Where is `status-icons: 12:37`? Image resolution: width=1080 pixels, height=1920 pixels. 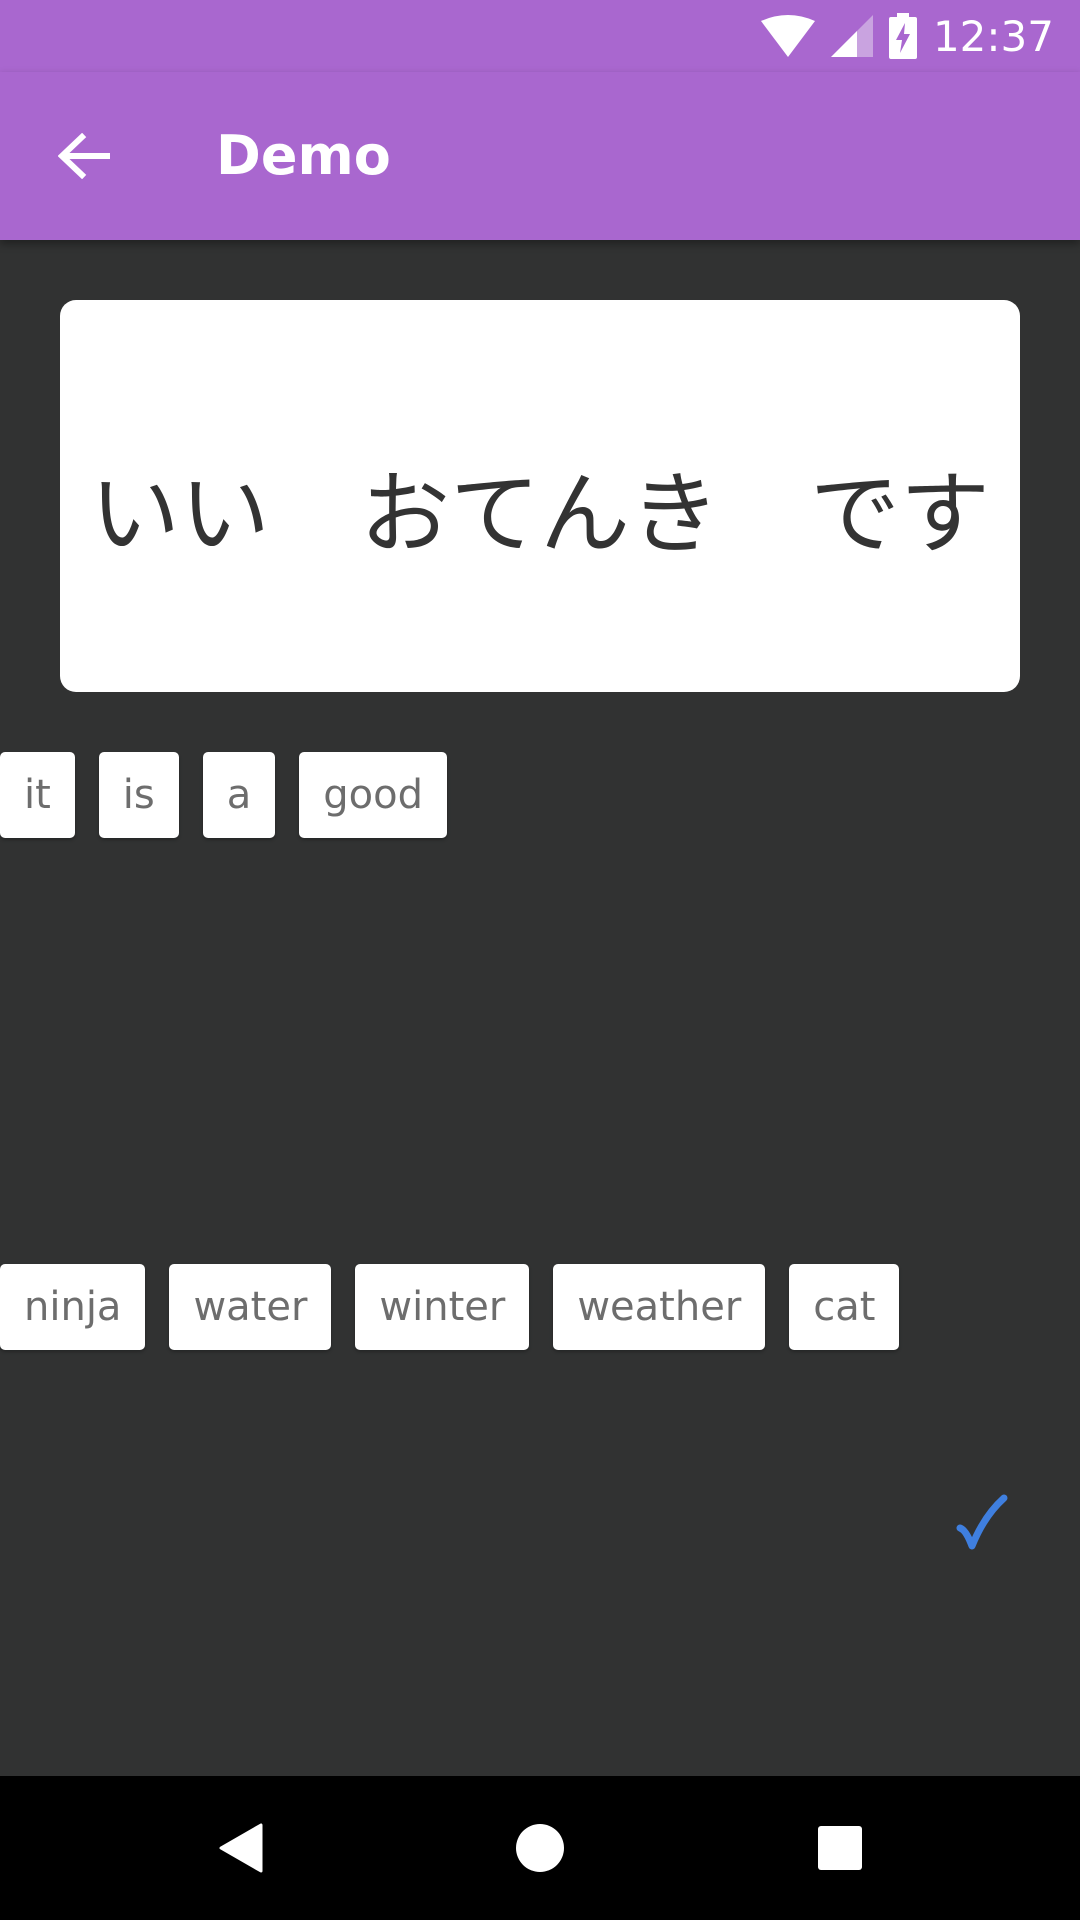 status-icons: 12:37 is located at coordinates (920, 36).